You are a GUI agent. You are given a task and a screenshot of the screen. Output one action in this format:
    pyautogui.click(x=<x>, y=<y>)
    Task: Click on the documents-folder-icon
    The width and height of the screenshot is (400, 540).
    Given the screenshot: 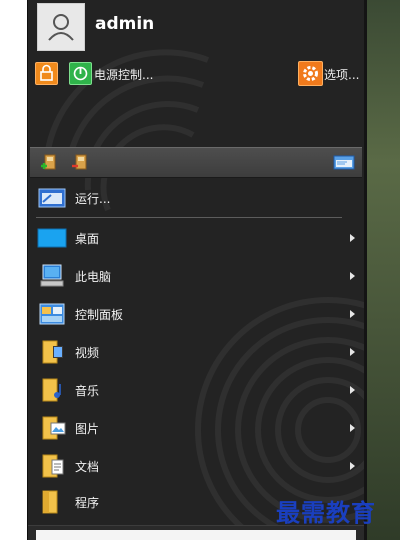 What is the action you would take?
    pyautogui.click(x=53, y=466)
    